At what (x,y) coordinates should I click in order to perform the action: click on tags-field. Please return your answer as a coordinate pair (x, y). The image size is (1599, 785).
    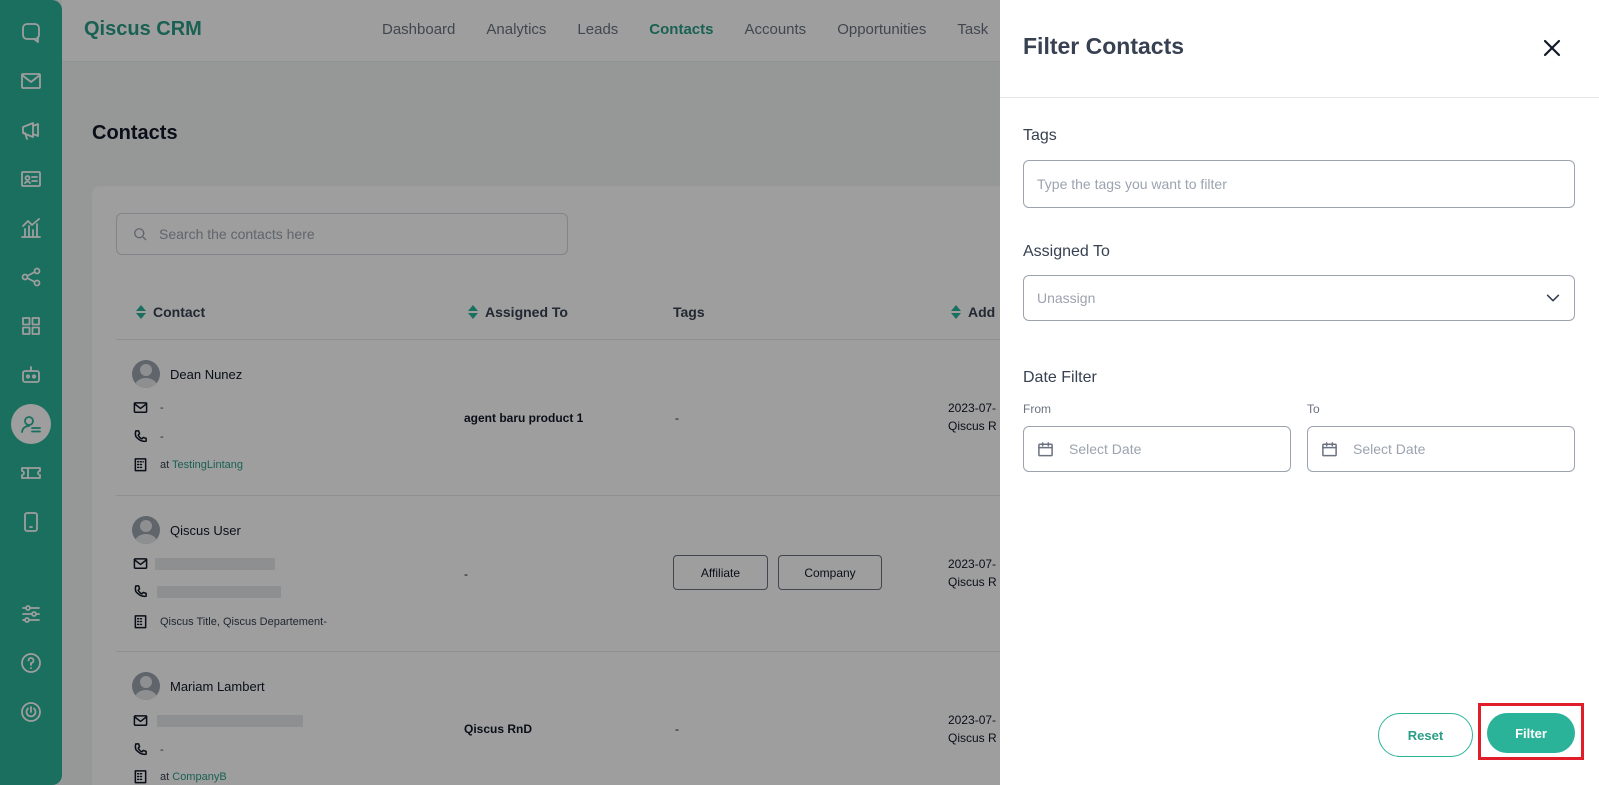
    Looking at the image, I should click on (1299, 184).